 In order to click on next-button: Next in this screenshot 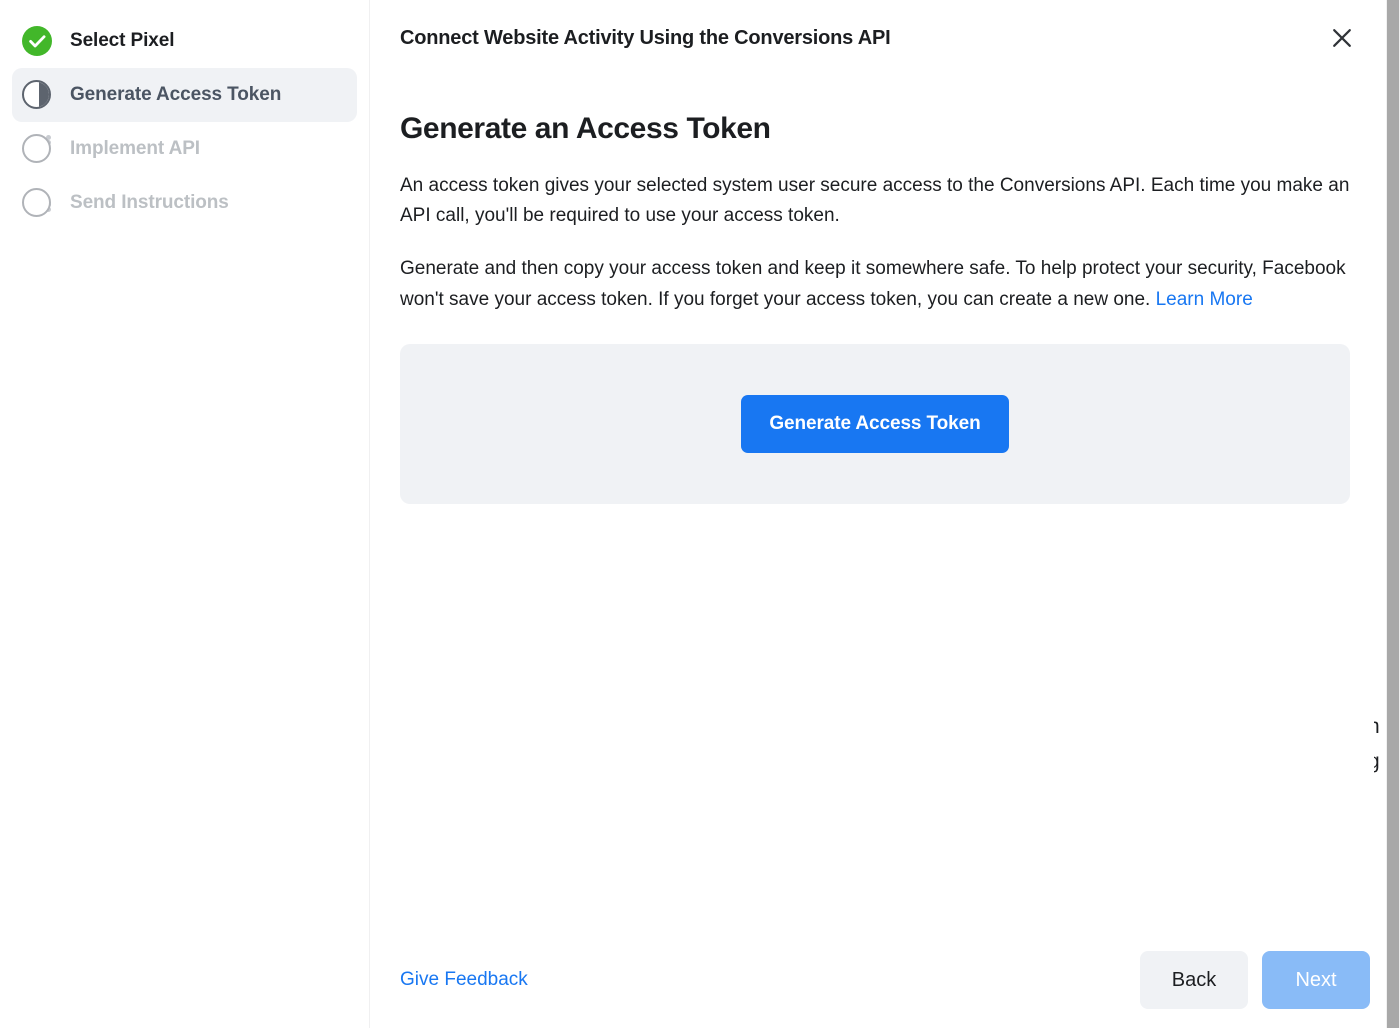, I will do `click(1316, 980)`.